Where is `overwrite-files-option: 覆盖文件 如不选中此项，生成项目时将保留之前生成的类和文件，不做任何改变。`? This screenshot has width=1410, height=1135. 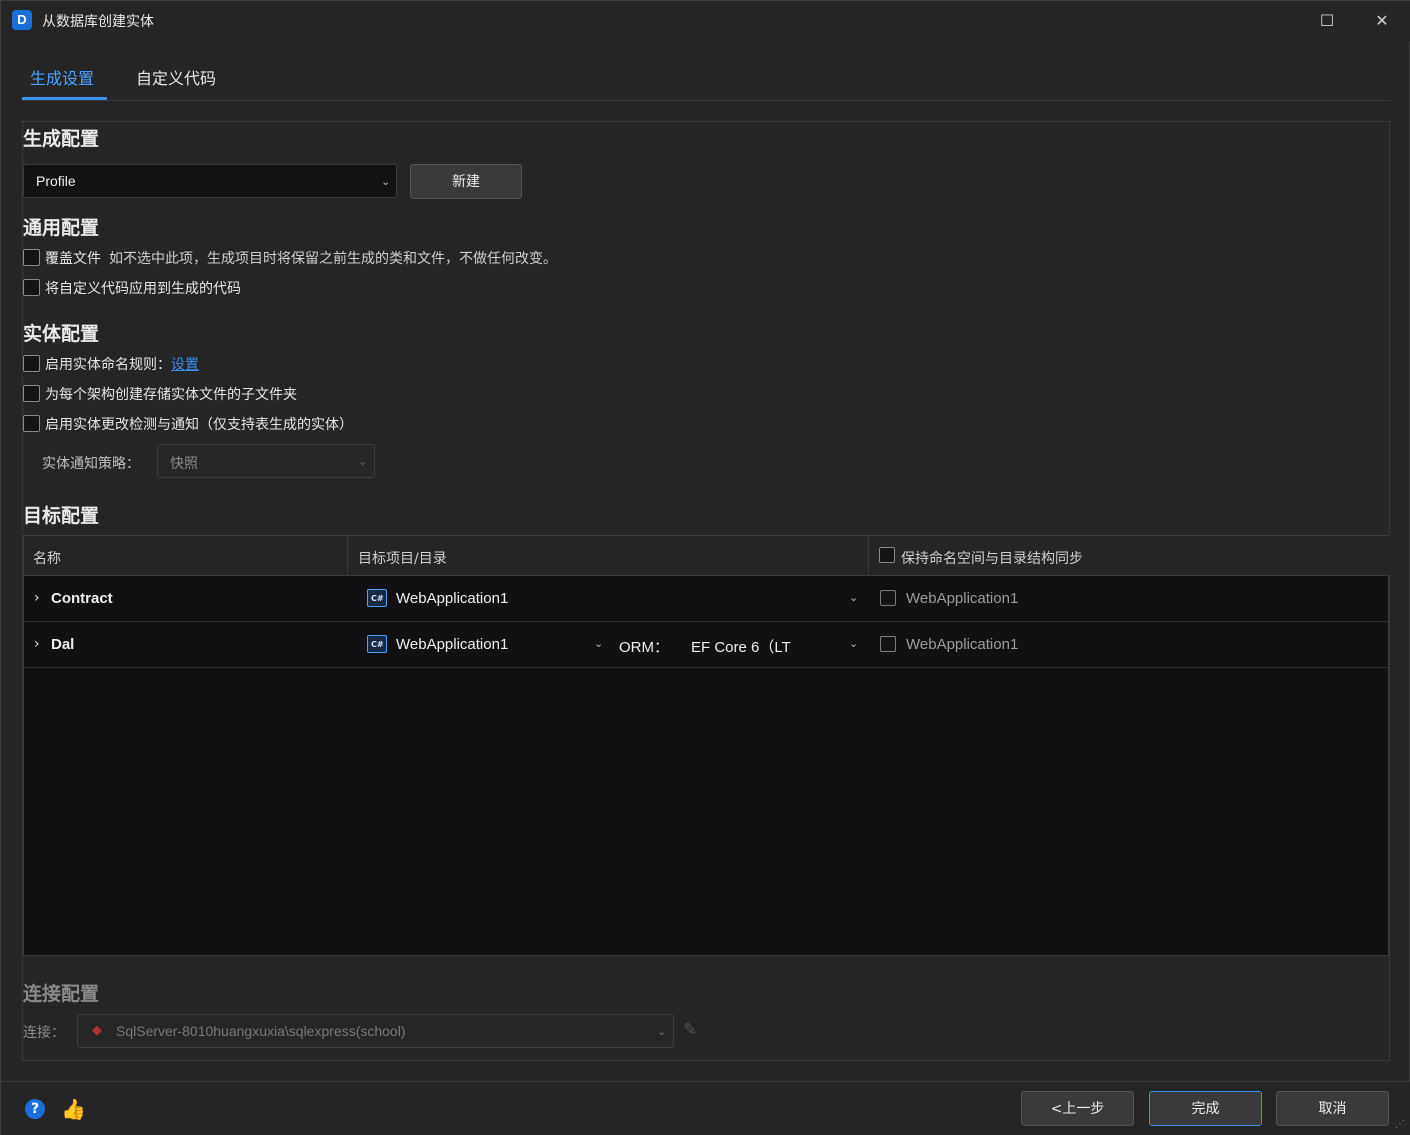
overwrite-files-option: 覆盖文件 如不选中此项，生成项目时将保留之前生成的类和文件，不做任何改变。 is located at coordinates (333, 258).